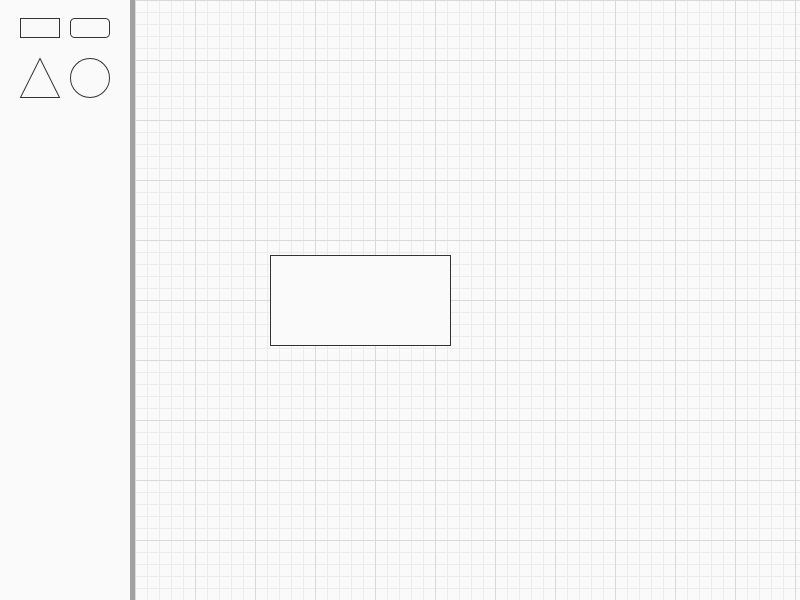 The width and height of the screenshot is (800, 600). I want to click on rounded-rectangle-tool, so click(90, 28).